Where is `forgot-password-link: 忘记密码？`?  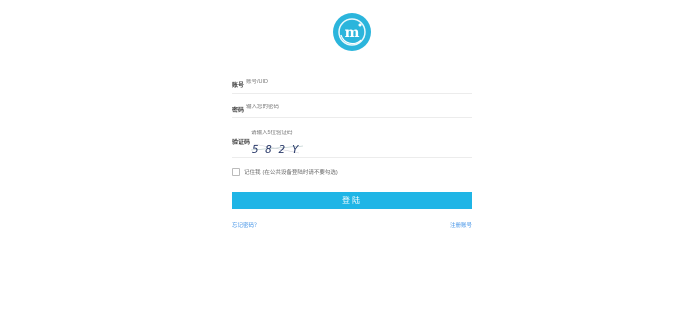
forgot-password-link: 忘记密码？ is located at coordinates (246, 225).